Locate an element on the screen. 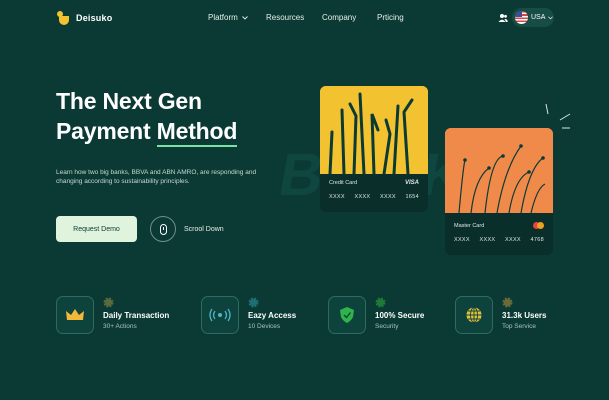 Image resolution: width=609 pixels, height=400 pixels. scroll-down-button: Scrool Down is located at coordinates (187, 229).